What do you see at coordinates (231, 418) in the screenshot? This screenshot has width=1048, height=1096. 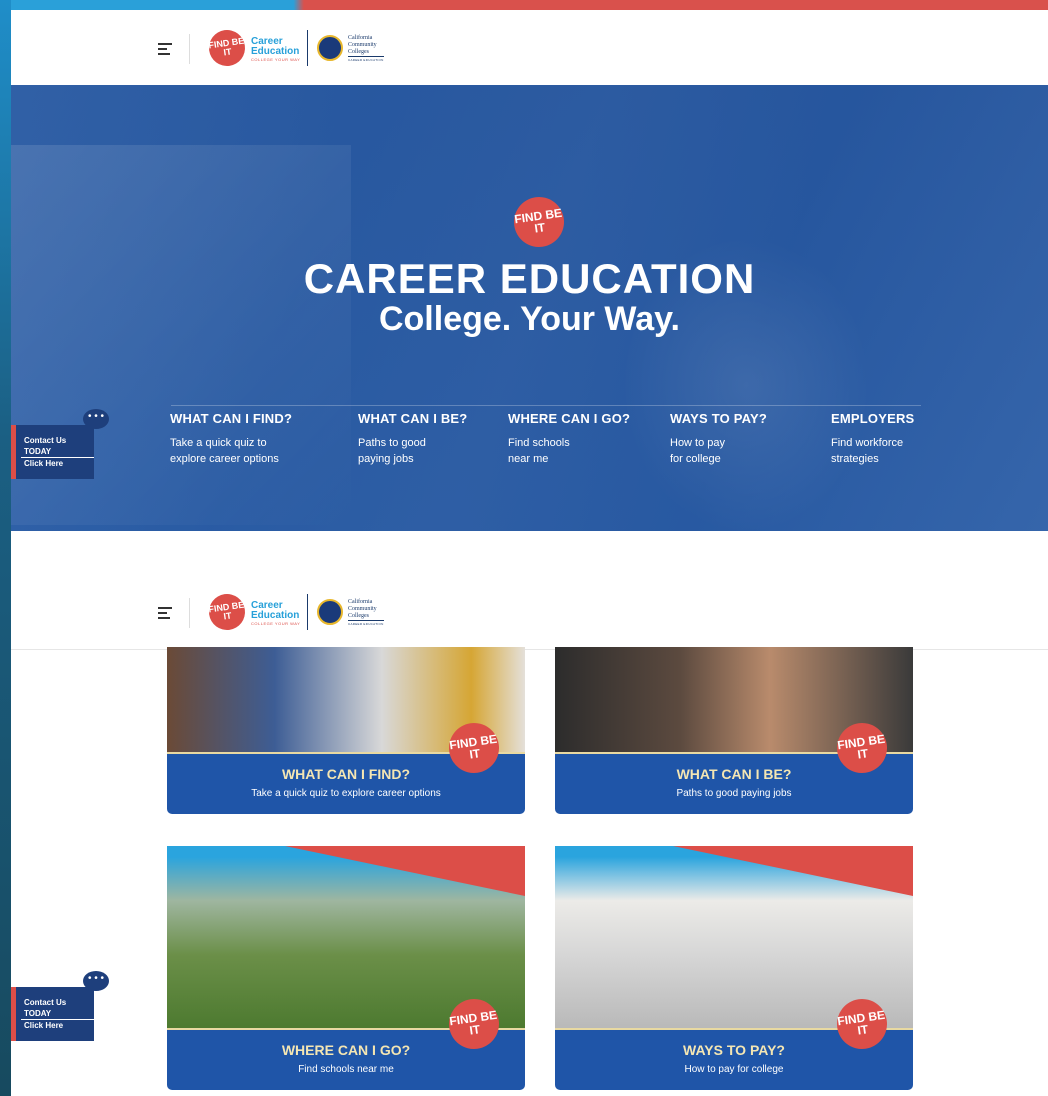 I see `hero-nav-title: WHAT CAN I FIND?` at bounding box center [231, 418].